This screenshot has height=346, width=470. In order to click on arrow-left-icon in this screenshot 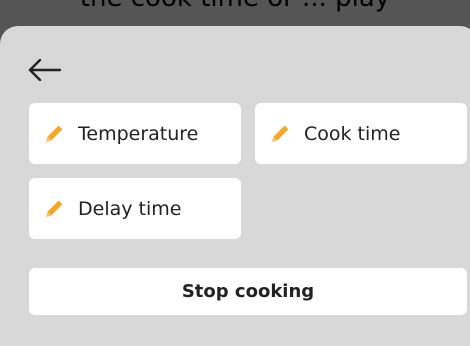, I will do `click(45, 70)`.